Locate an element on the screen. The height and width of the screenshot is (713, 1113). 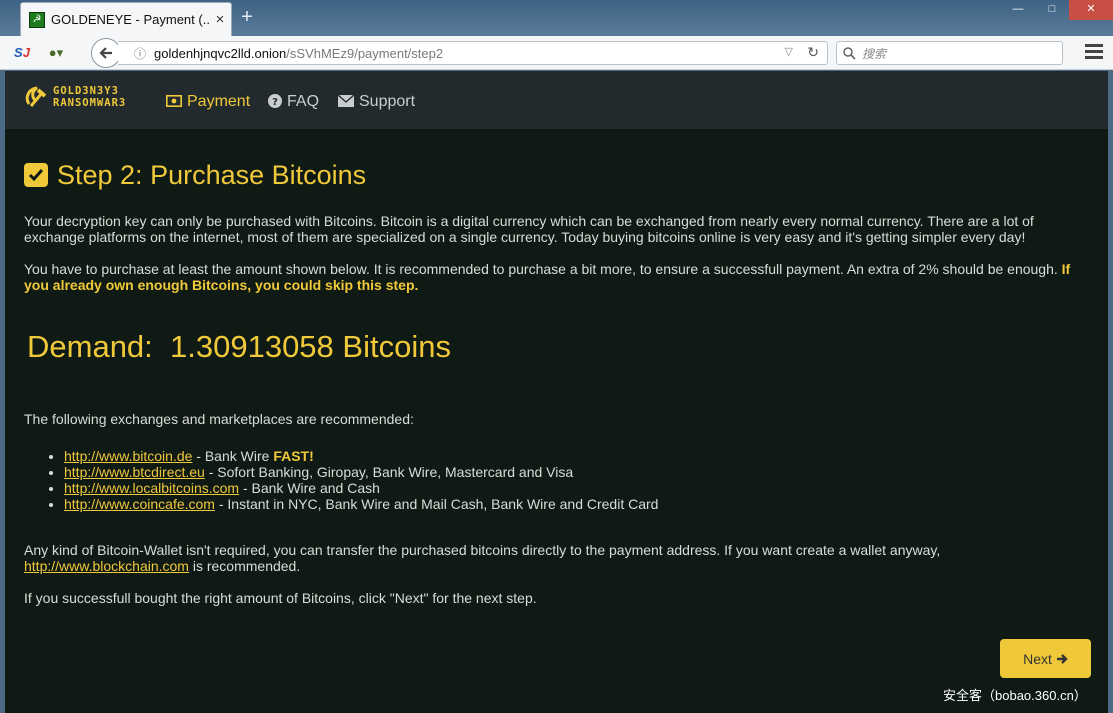
nav-faq: ? FAQ is located at coordinates (293, 102).